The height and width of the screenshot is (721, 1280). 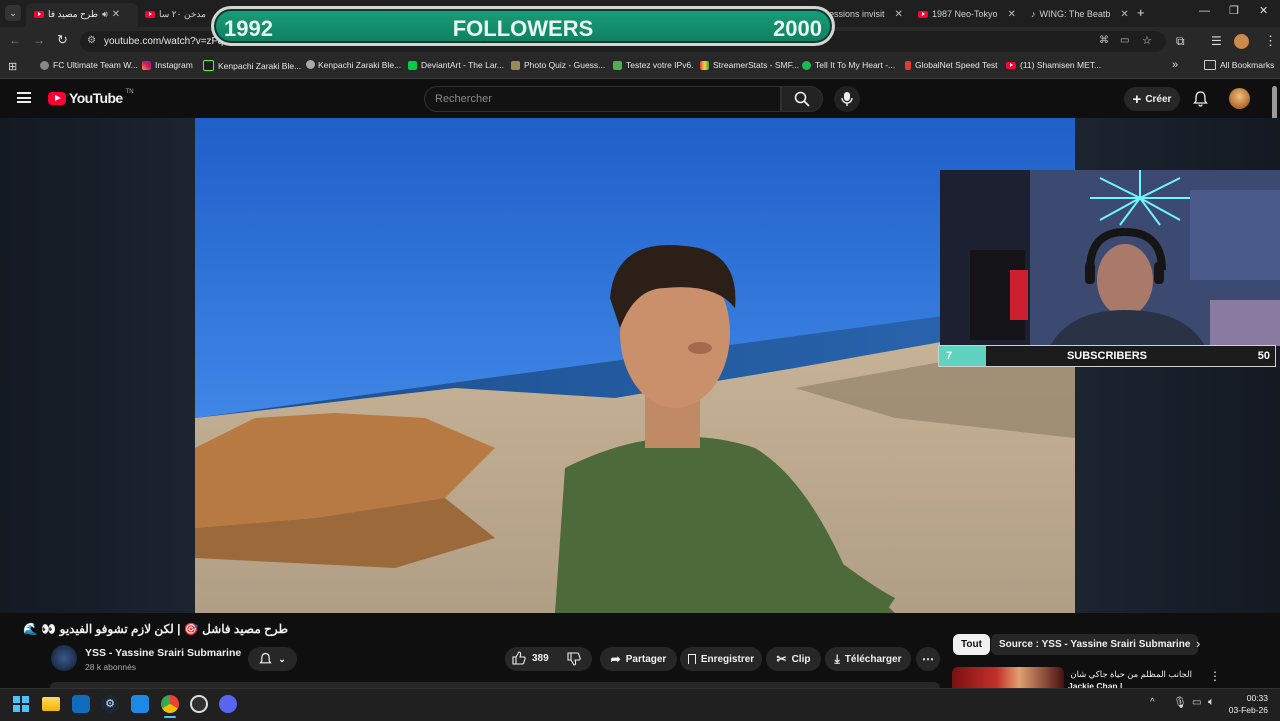 What do you see at coordinates (110, 704) in the screenshot?
I see `steam-icon: ⚙` at bounding box center [110, 704].